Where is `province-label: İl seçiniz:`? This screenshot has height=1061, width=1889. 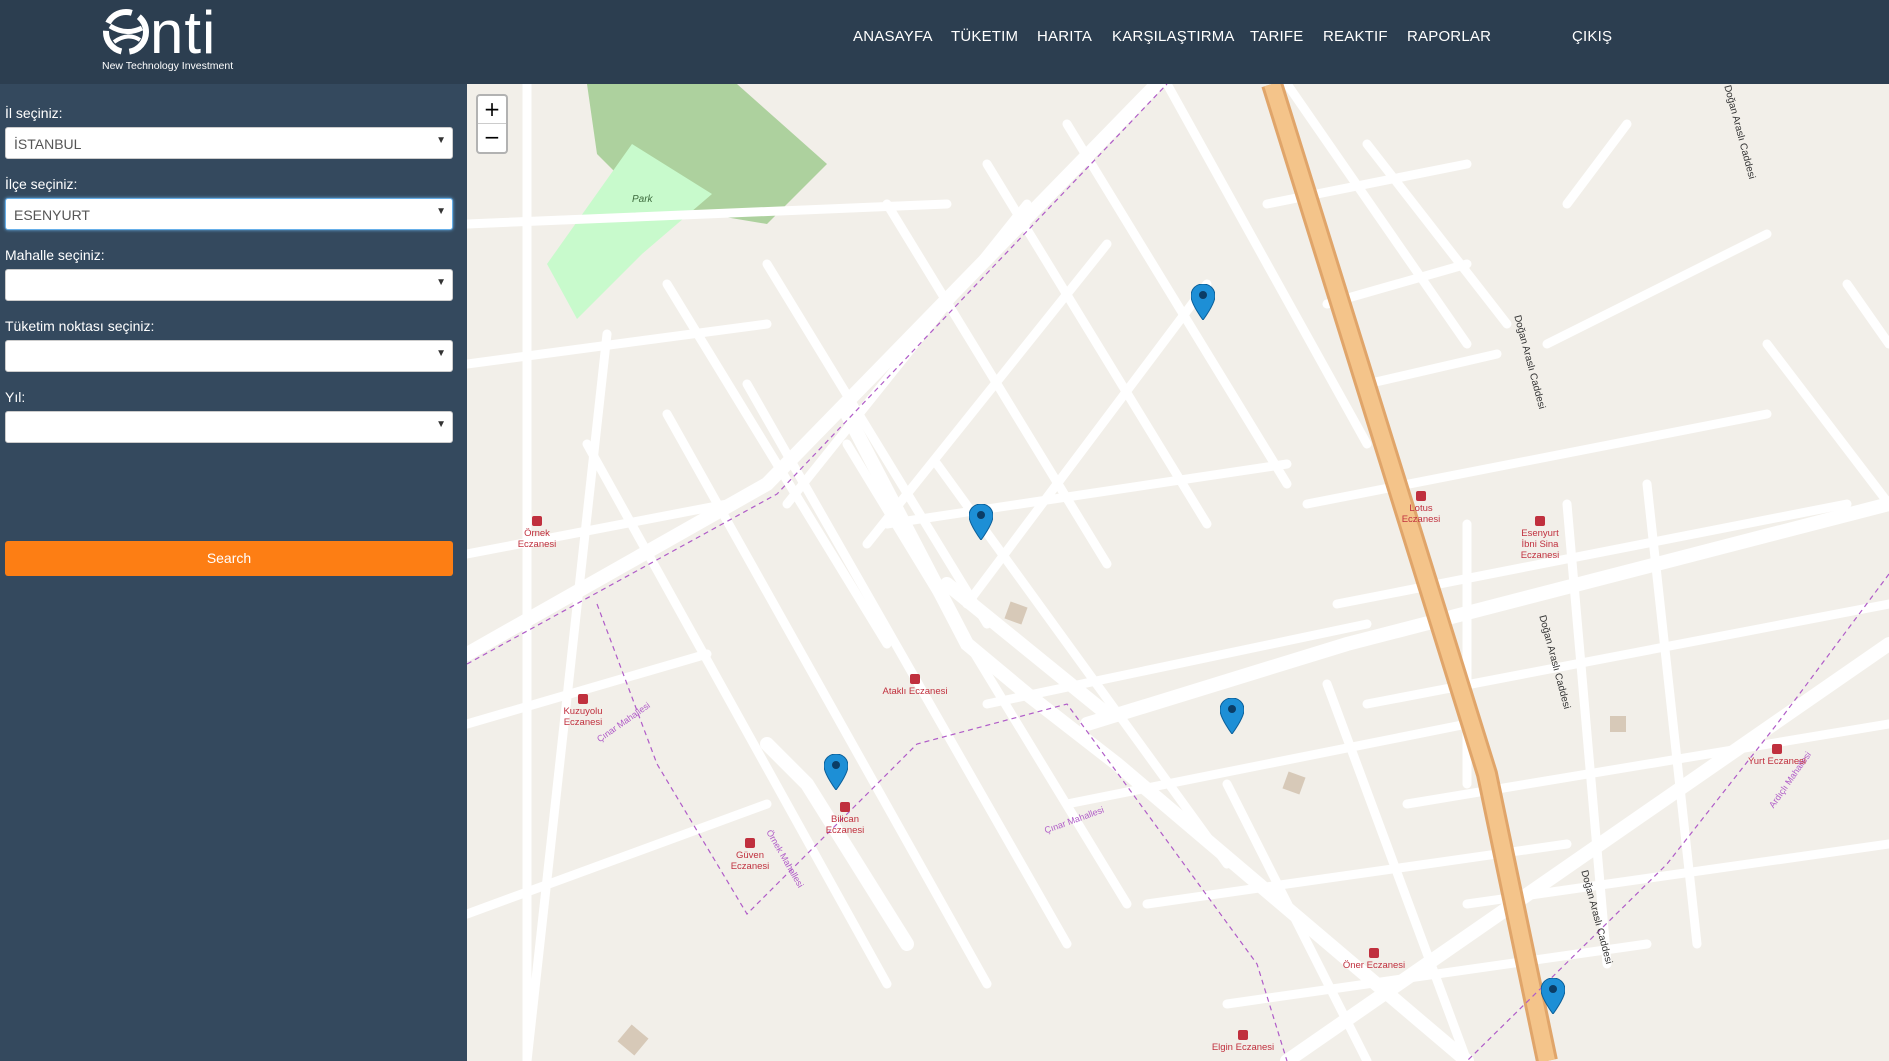 province-label: İl seçiniz: is located at coordinates (34, 113).